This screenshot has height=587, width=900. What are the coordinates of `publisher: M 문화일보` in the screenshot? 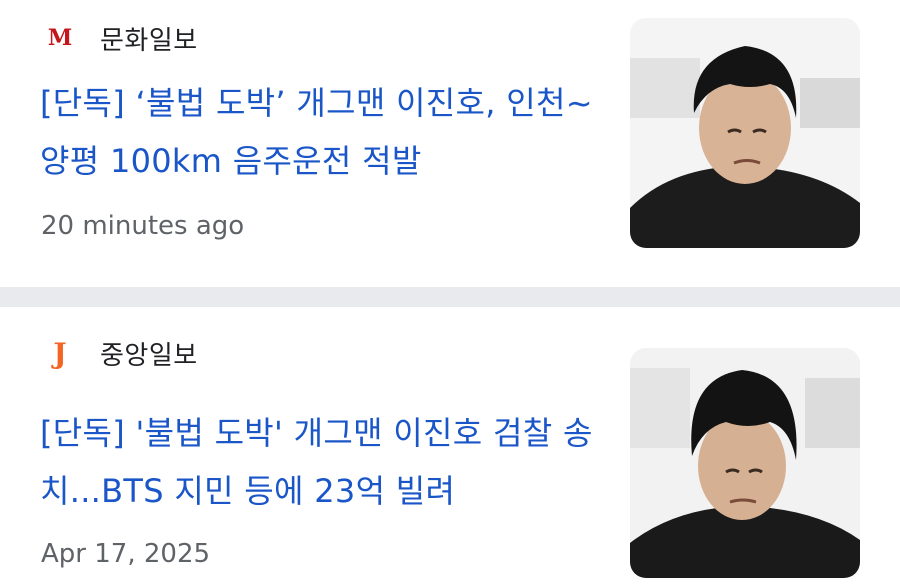 It's located at (120, 38).